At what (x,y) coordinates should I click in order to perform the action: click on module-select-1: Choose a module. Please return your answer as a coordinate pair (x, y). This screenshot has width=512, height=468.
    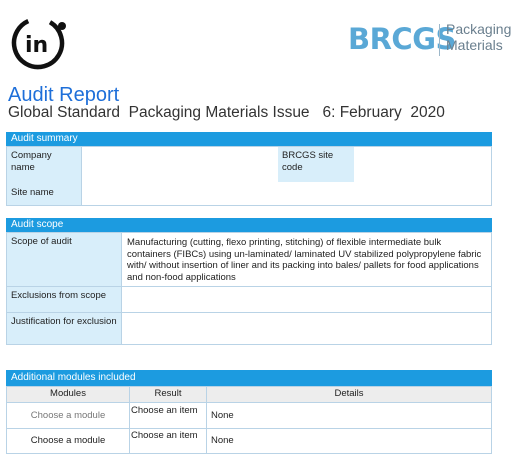
    Looking at the image, I should click on (68, 415).